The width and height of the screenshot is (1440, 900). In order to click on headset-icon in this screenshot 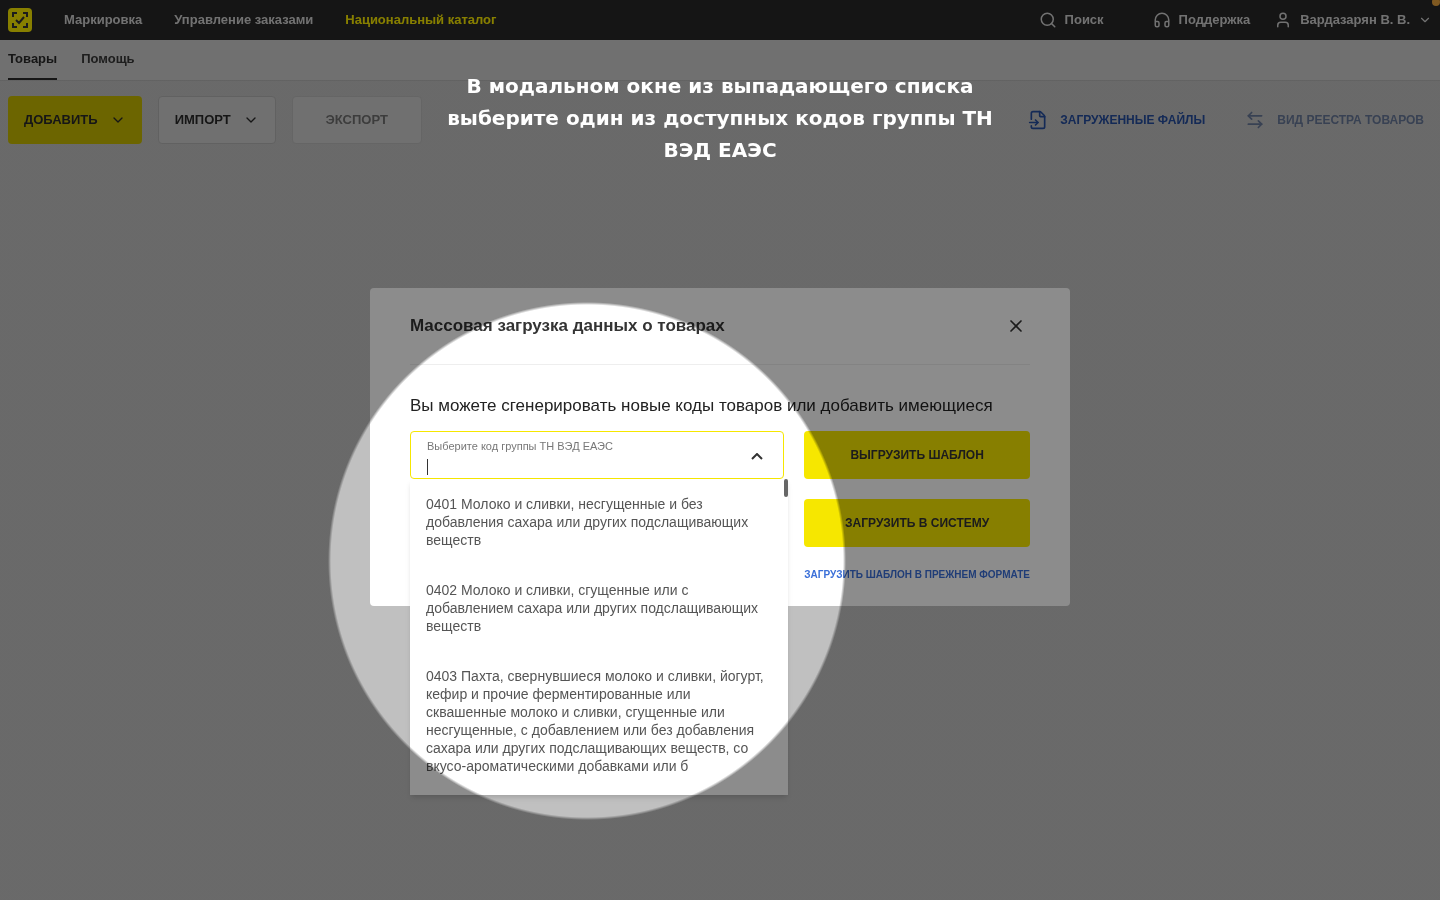, I will do `click(1161, 20)`.